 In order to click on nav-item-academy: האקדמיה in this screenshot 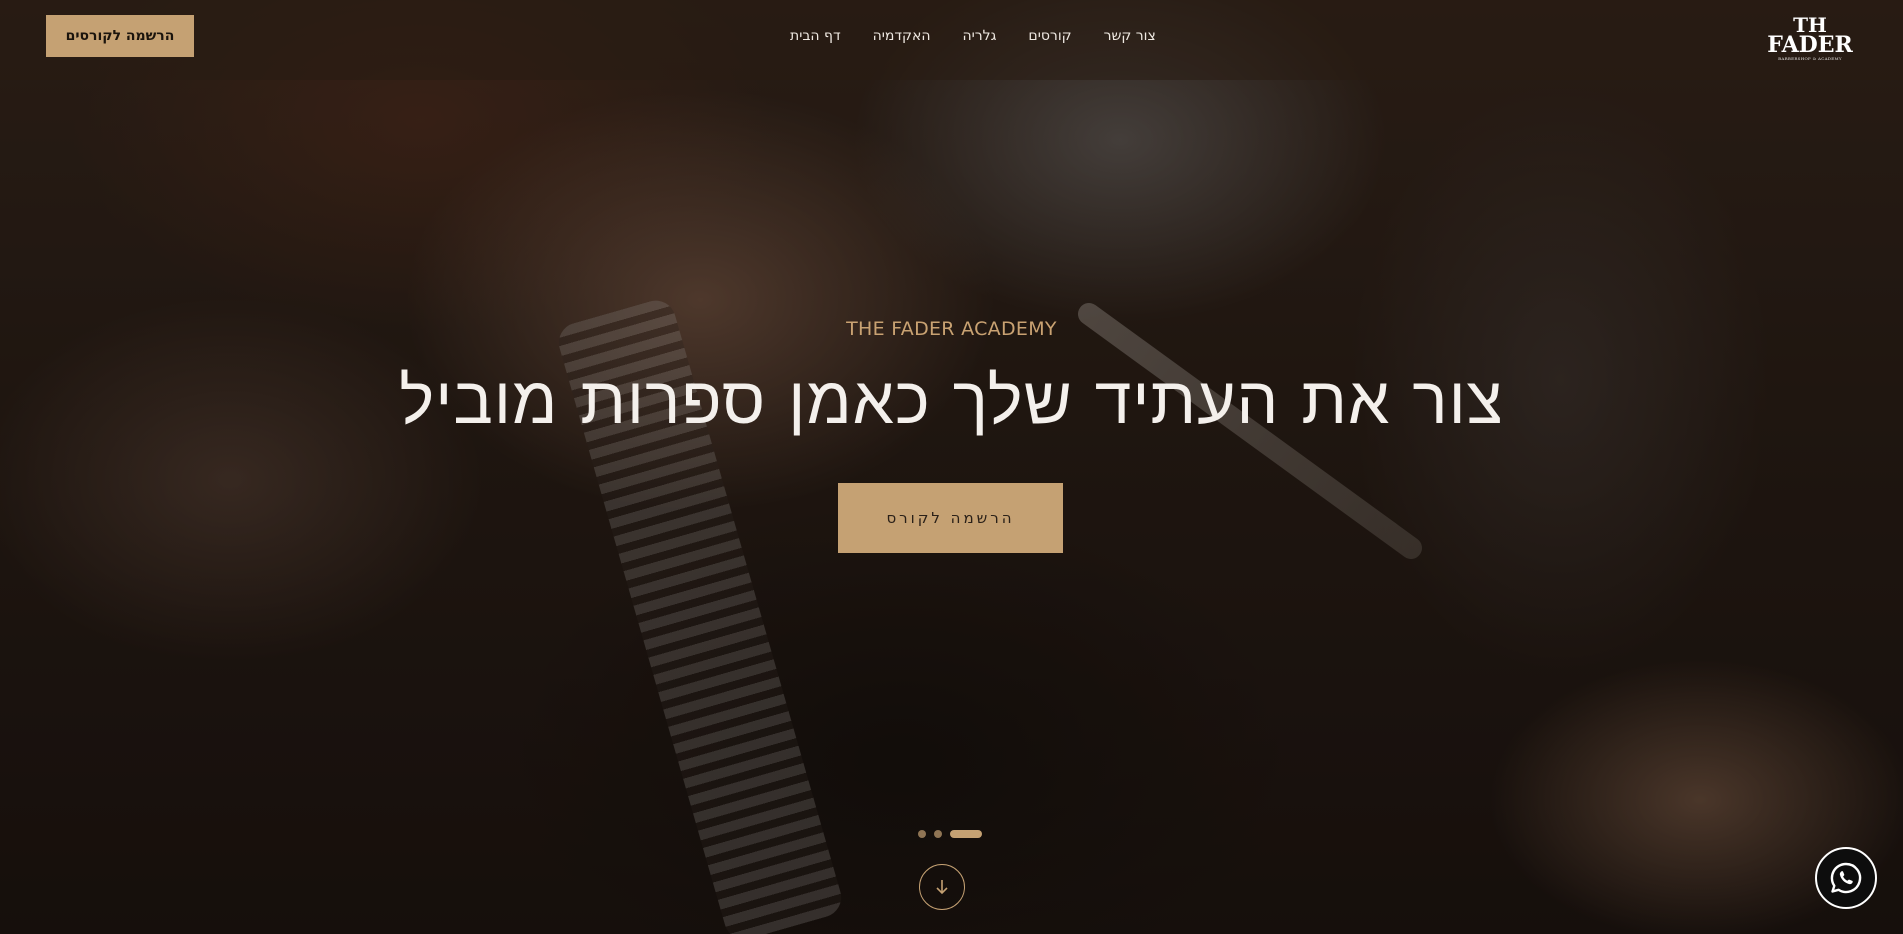, I will do `click(902, 36)`.